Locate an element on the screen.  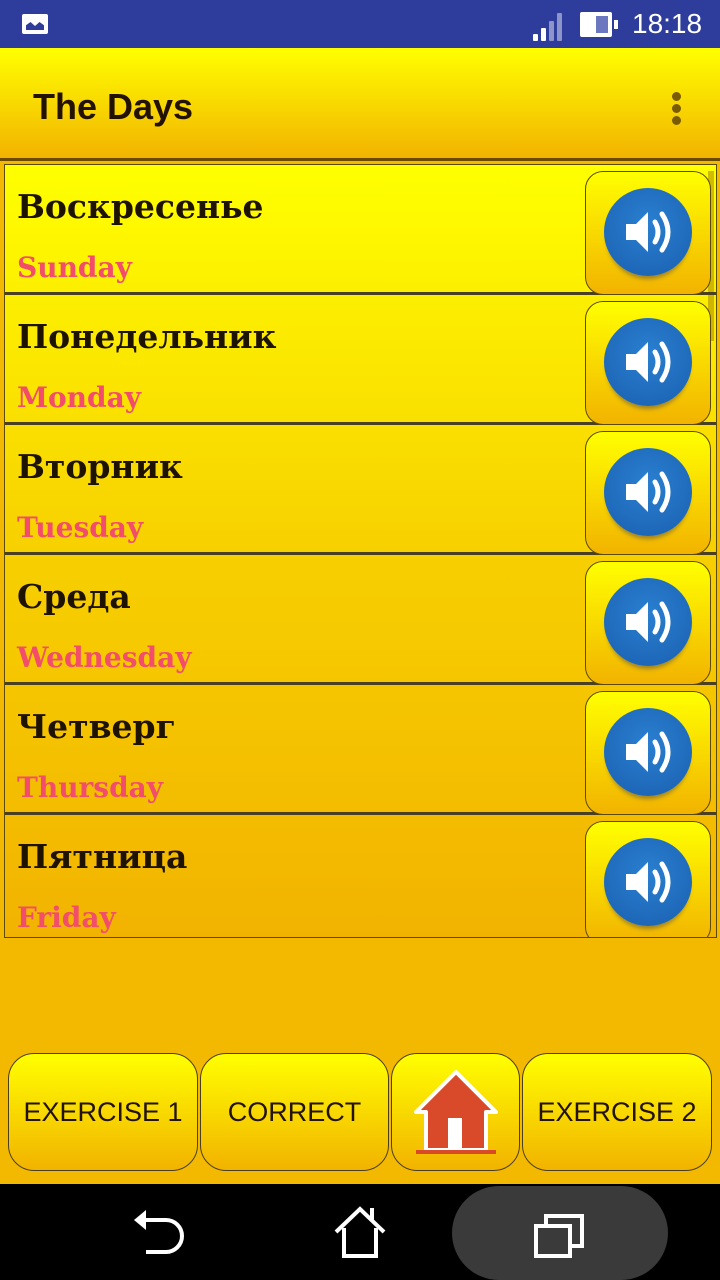
clock: 18:18 is located at coordinates (667, 23).